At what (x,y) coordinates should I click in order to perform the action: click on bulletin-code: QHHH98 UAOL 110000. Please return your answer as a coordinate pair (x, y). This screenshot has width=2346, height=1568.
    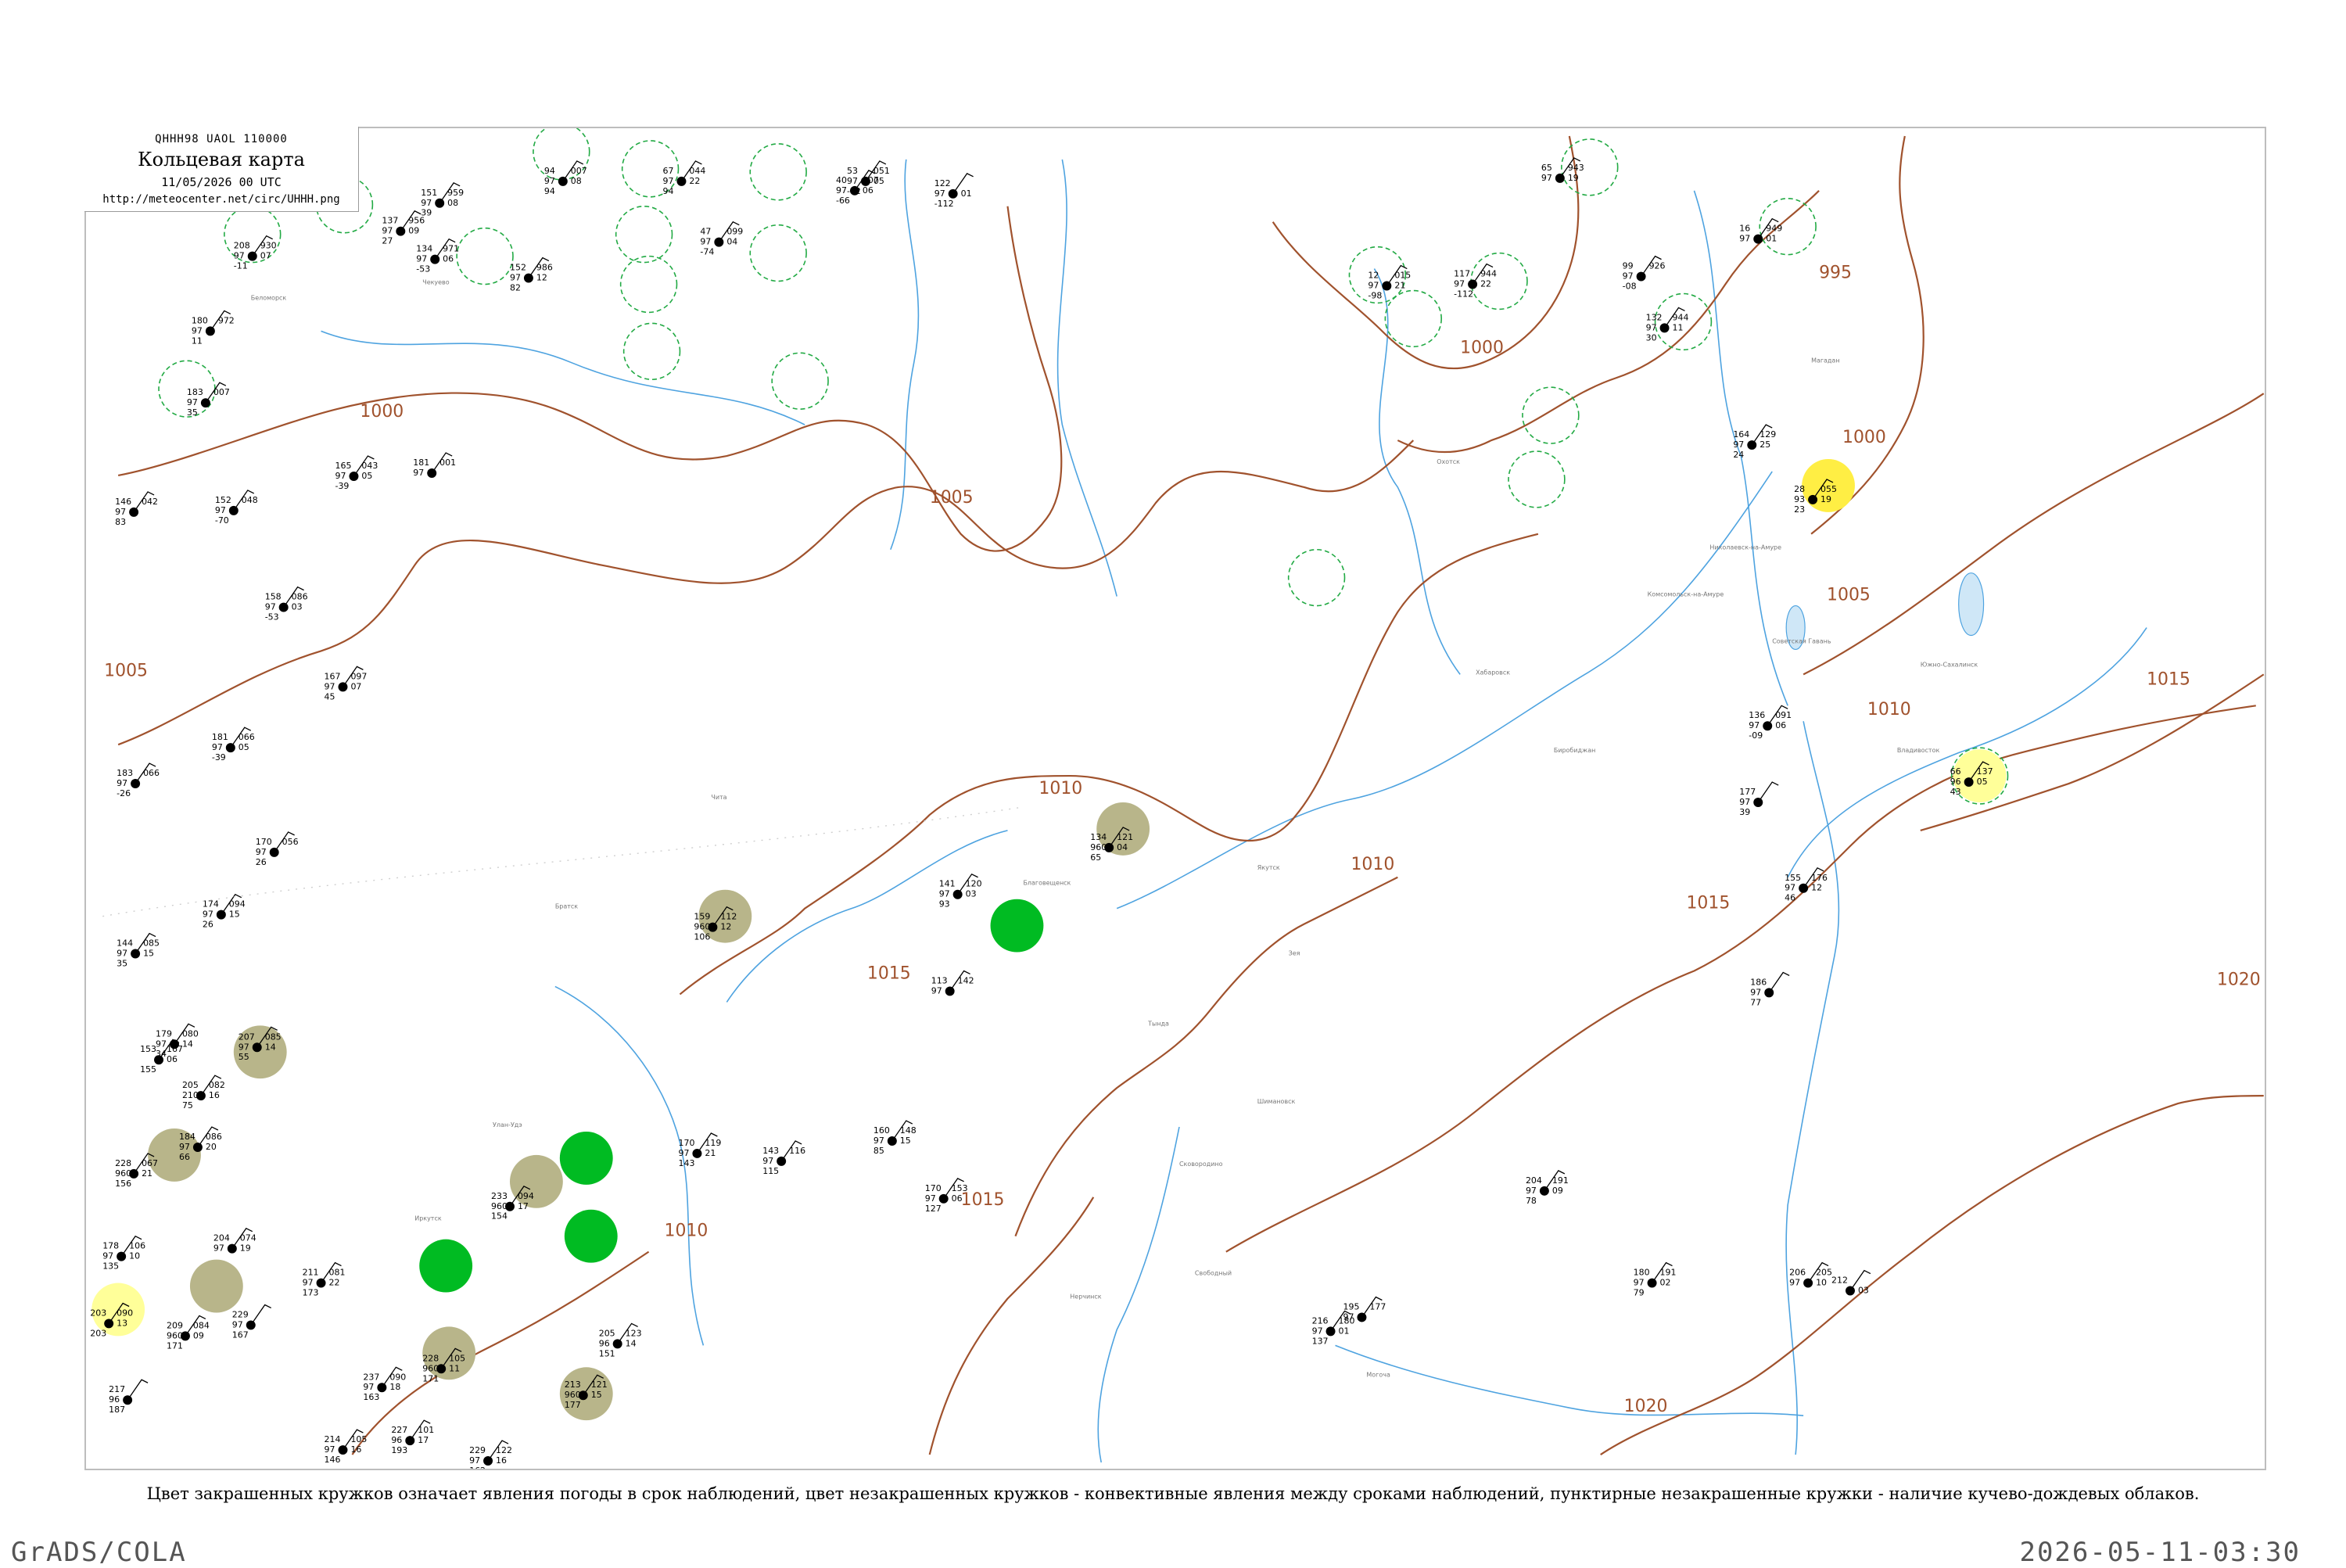
    Looking at the image, I should click on (221, 139).